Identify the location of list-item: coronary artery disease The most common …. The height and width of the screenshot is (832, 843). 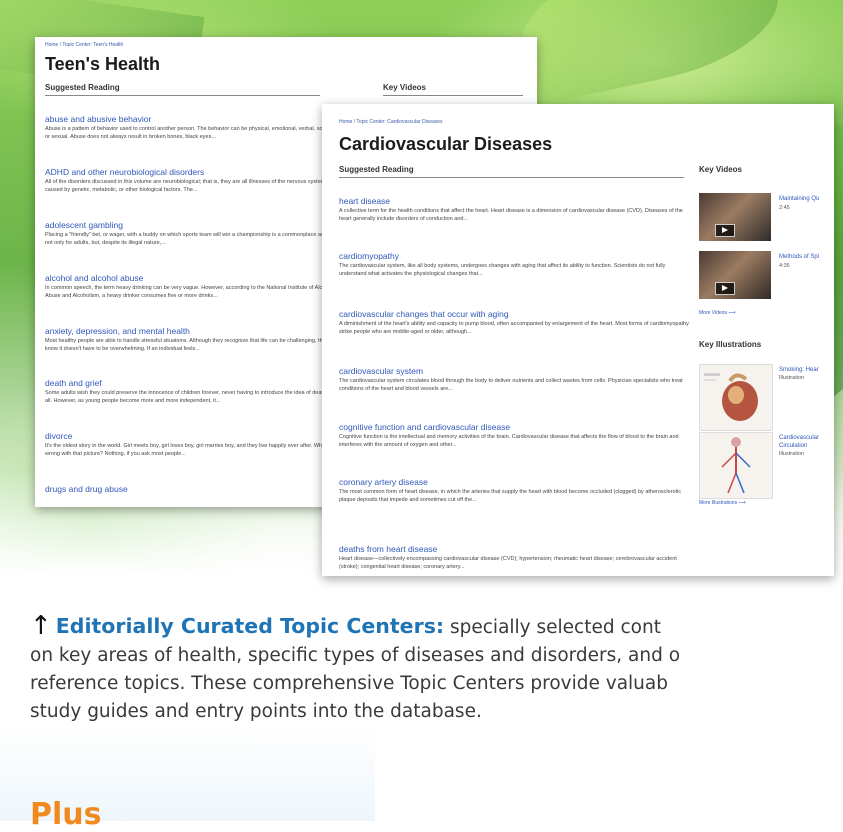
(514, 490).